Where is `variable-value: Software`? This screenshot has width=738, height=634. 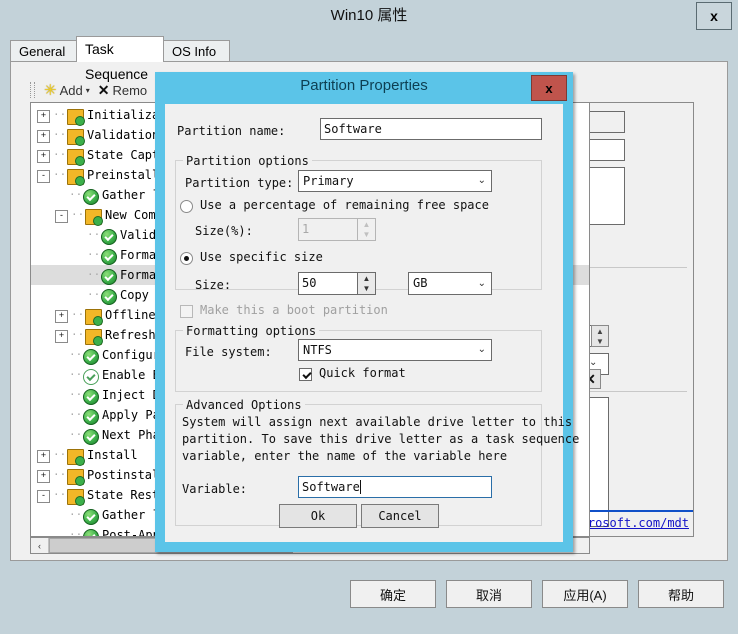
variable-value: Software is located at coordinates (331, 487).